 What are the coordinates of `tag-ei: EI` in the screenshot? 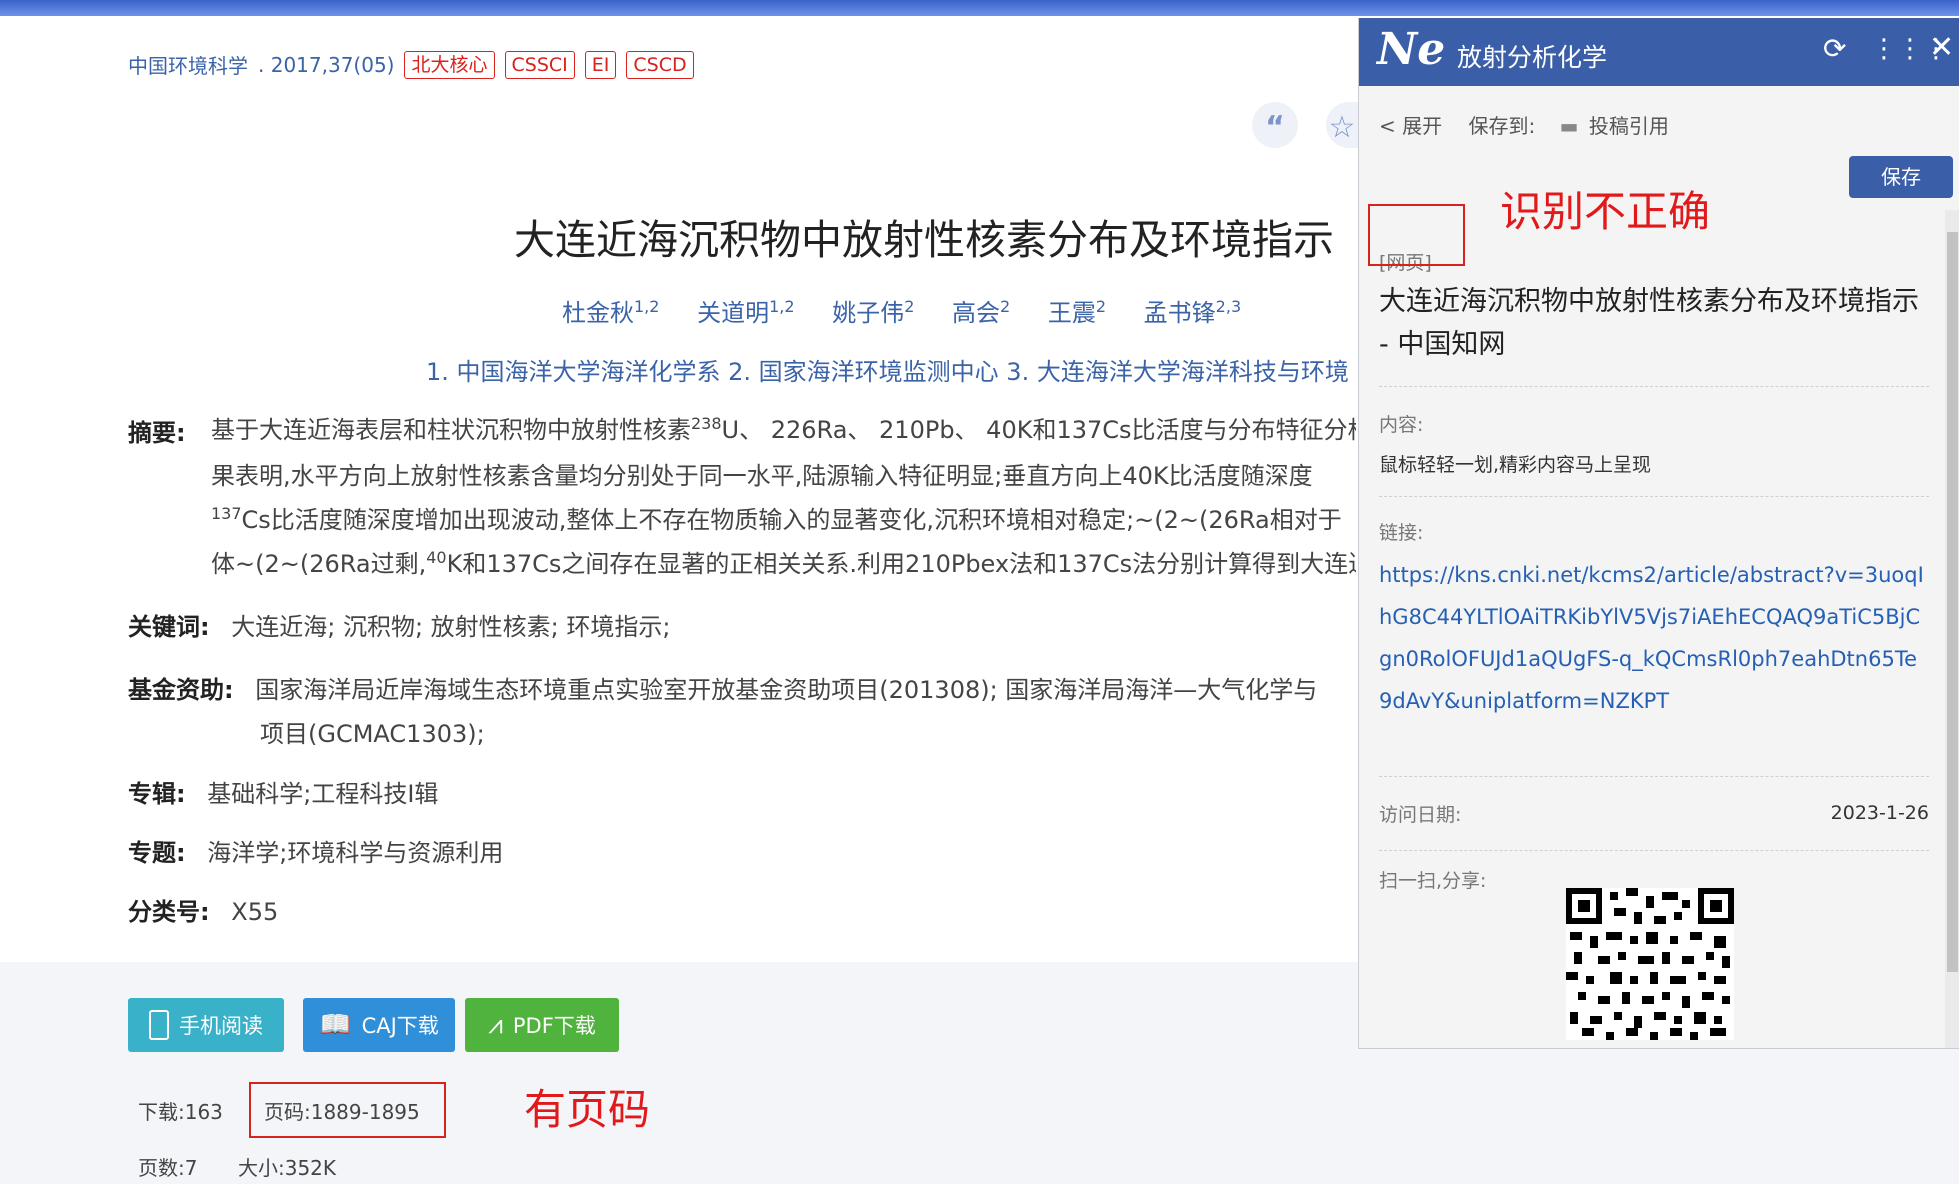 It's located at (600, 64).